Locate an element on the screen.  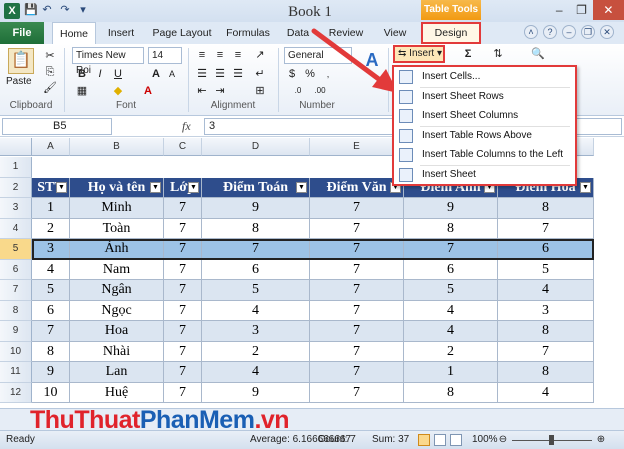
column-header: C is located at coordinates (183, 147).